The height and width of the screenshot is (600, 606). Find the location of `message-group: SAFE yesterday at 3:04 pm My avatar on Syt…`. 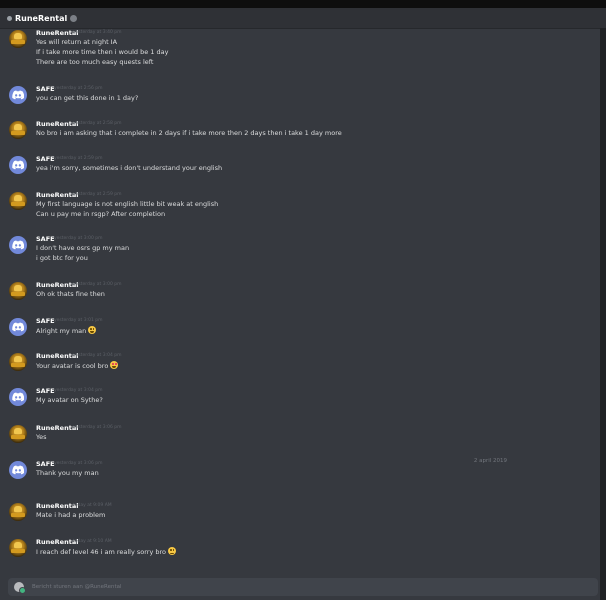

message-group: SAFE yesterday at 3:04 pm My avatar on Syt… is located at coordinates (300, 407).